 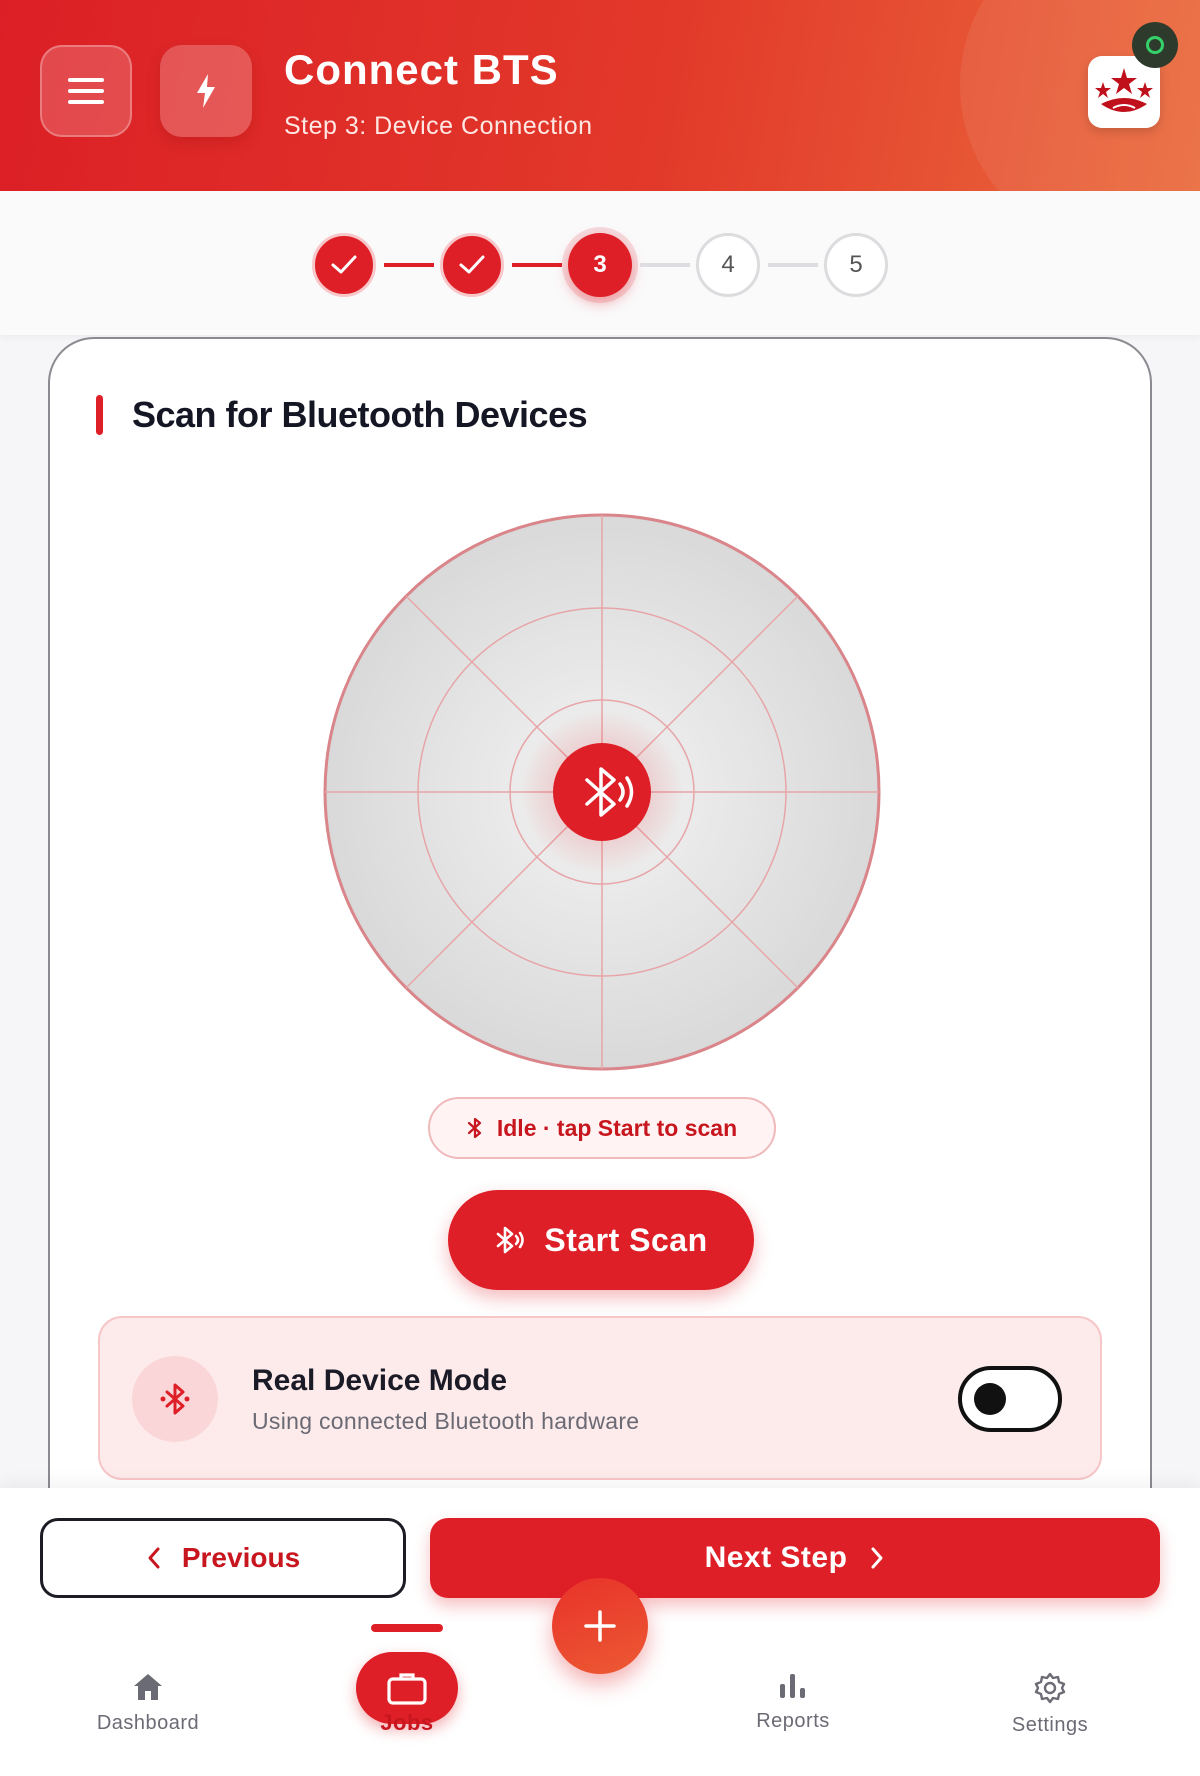 I want to click on page-subtitle: Step 3: Device Connection, so click(x=438, y=126).